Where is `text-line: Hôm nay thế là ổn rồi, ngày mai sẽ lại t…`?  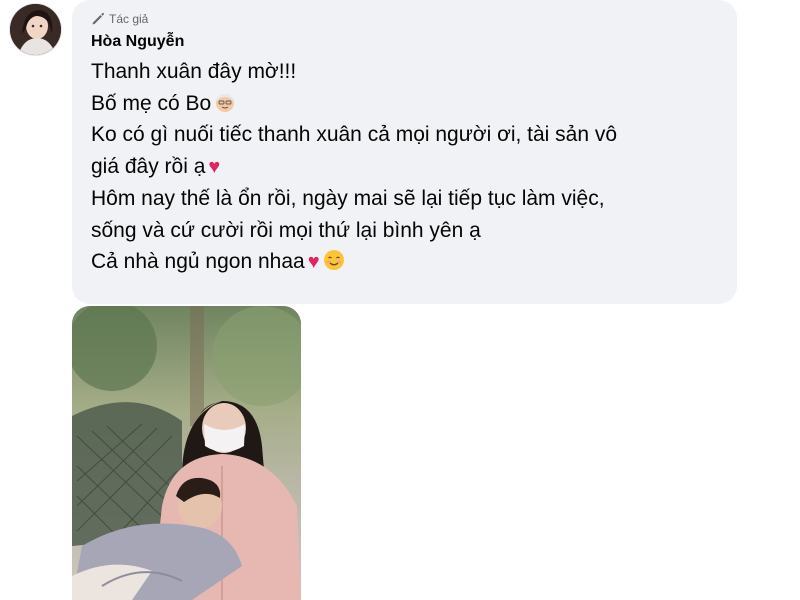 text-line: Hôm nay thế là ổn rồi, ngày mai sẽ lại t… is located at coordinates (348, 198).